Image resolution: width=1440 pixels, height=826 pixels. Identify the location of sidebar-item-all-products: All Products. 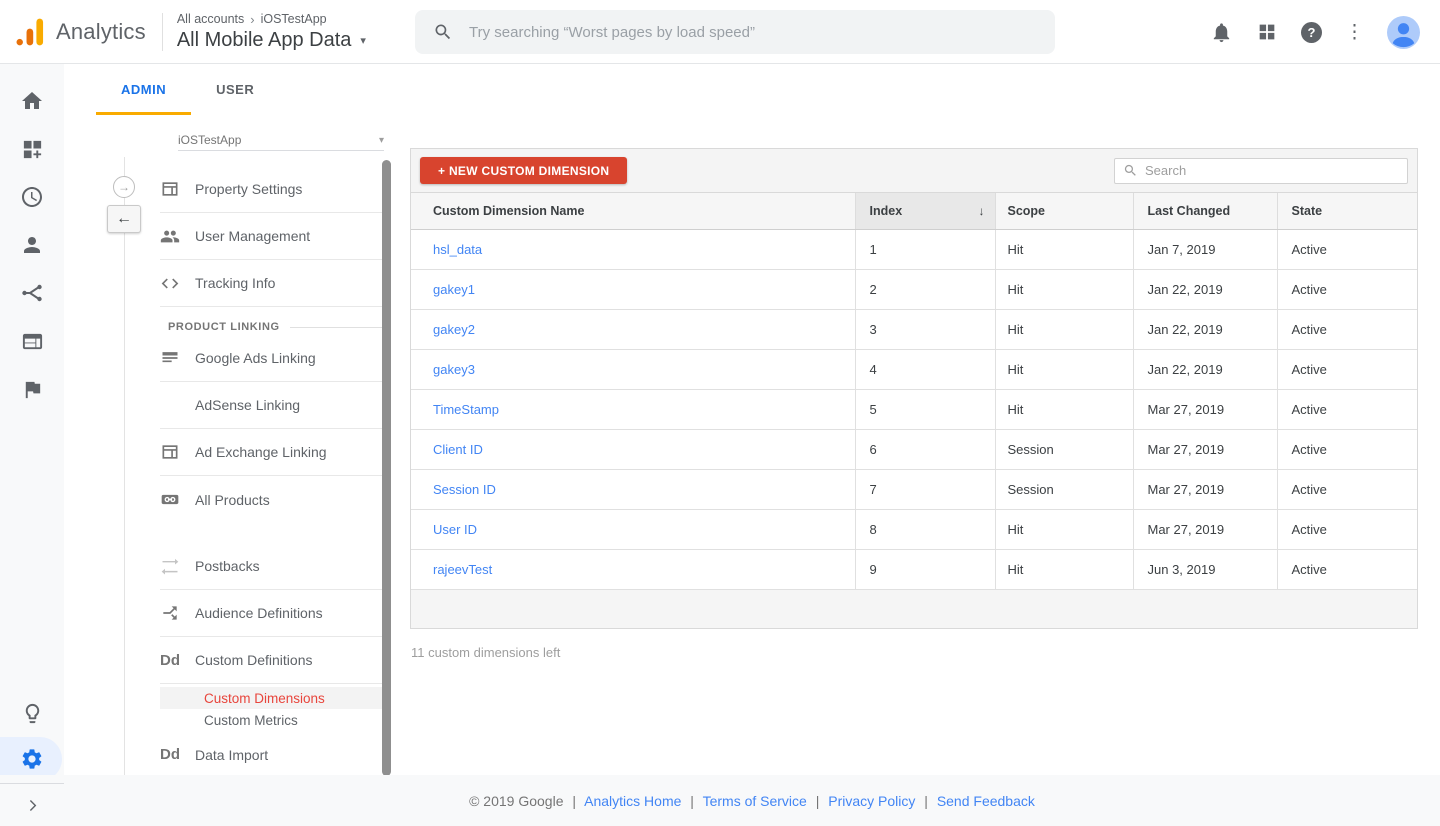
(272, 499).